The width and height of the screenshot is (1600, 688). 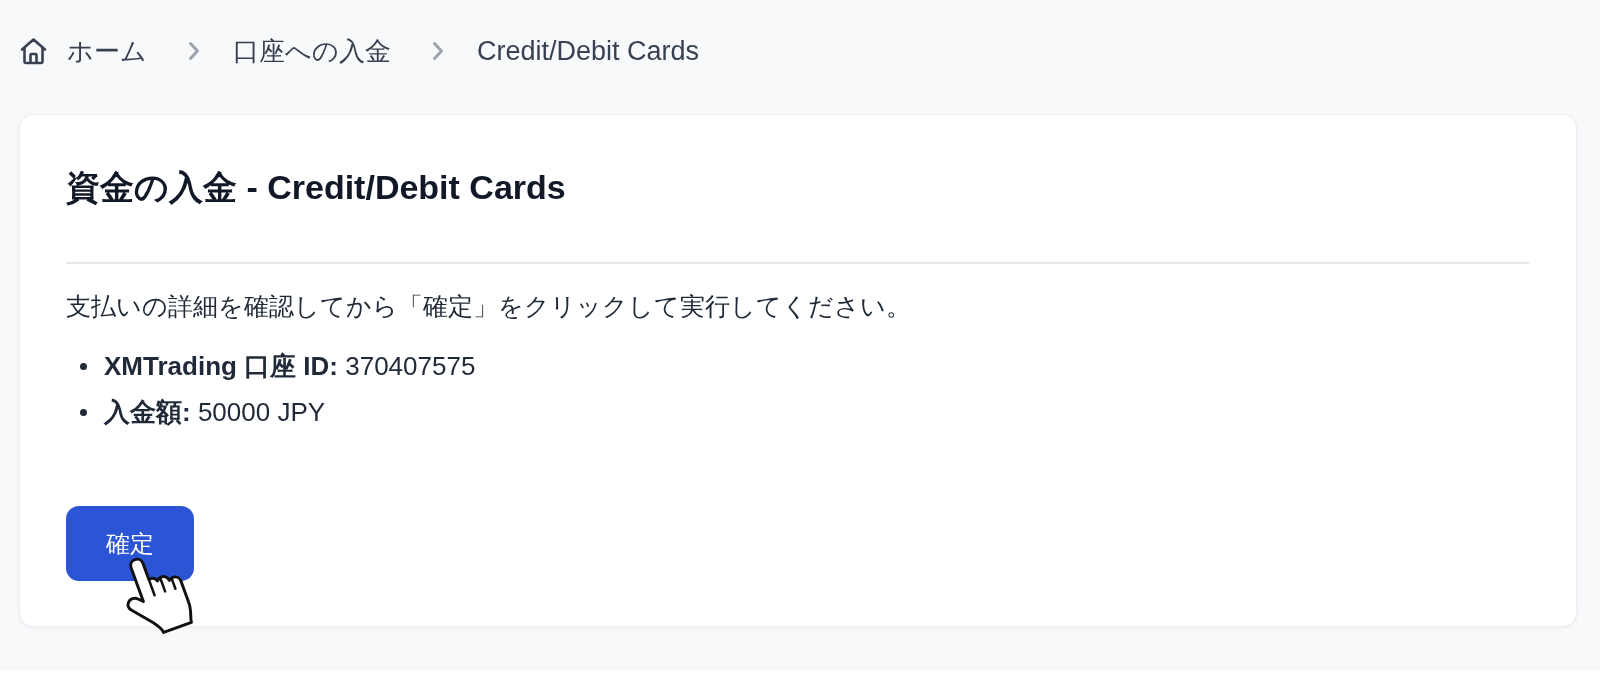 What do you see at coordinates (33, 51) in the screenshot?
I see `home-icon` at bounding box center [33, 51].